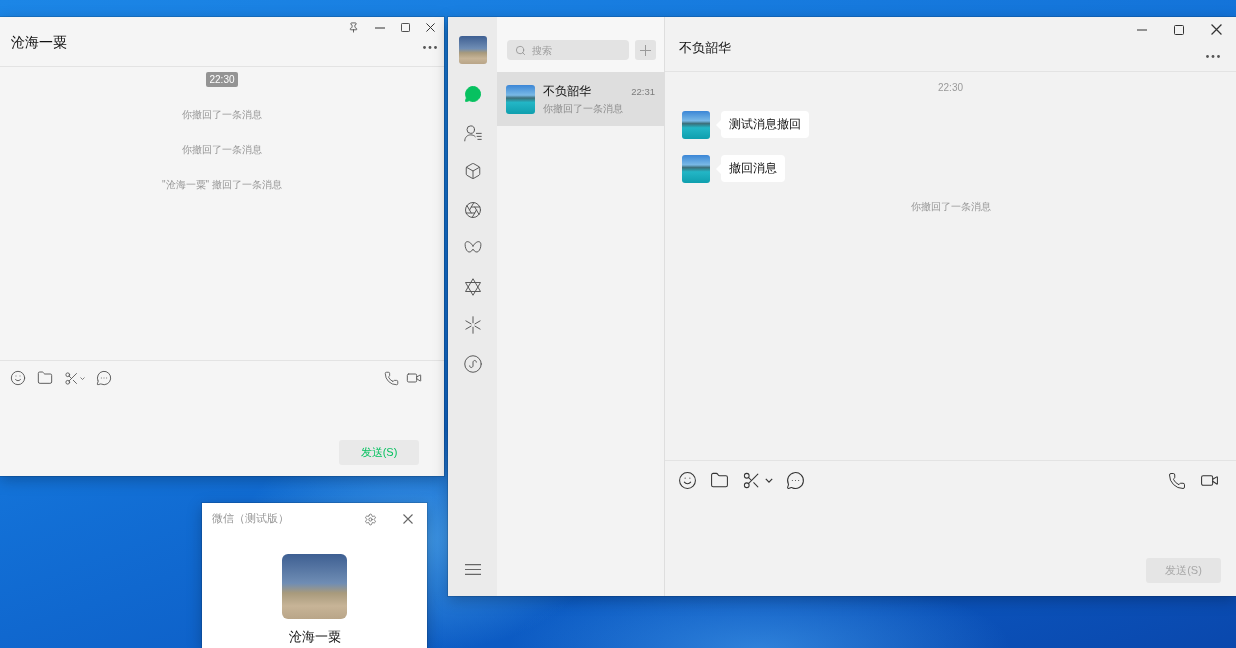  I want to click on user-name: 沧海一粟, so click(314, 637).